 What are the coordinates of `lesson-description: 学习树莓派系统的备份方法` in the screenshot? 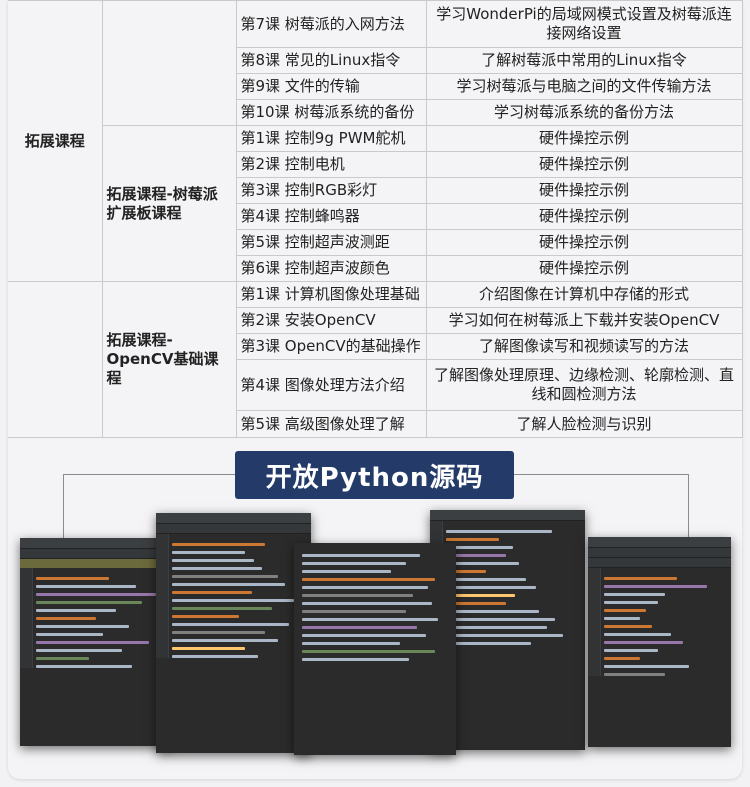 It's located at (584, 112).